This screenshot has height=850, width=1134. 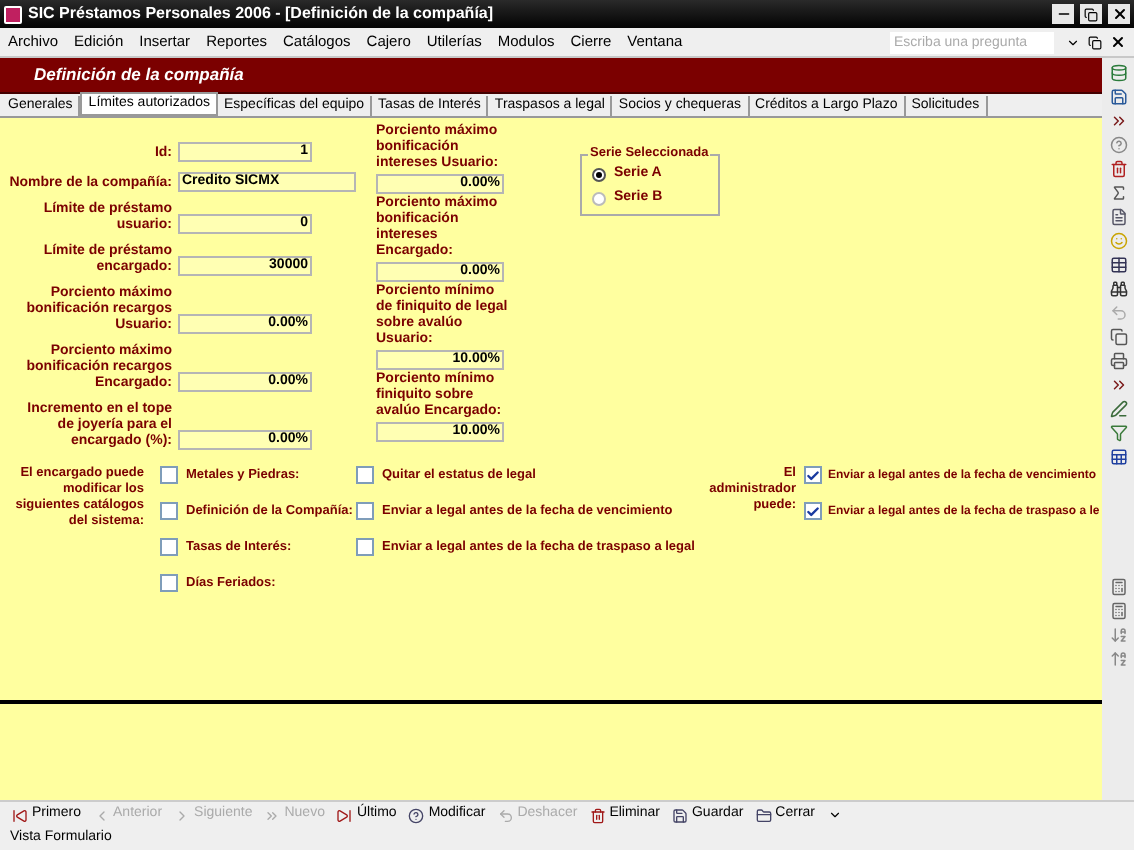 What do you see at coordinates (1118, 193) in the screenshot?
I see `sigma-icon` at bounding box center [1118, 193].